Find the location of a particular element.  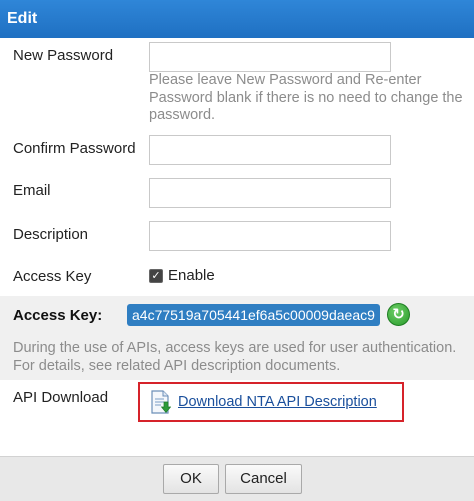

access-key-panel-label: Access Key: is located at coordinates (58, 315).